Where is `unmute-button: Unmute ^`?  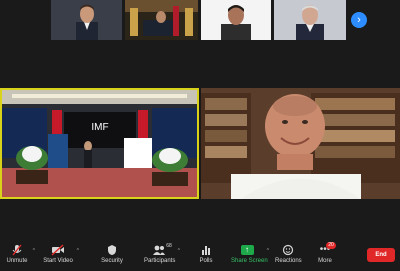 unmute-button: Unmute ^ is located at coordinates (20, 254).